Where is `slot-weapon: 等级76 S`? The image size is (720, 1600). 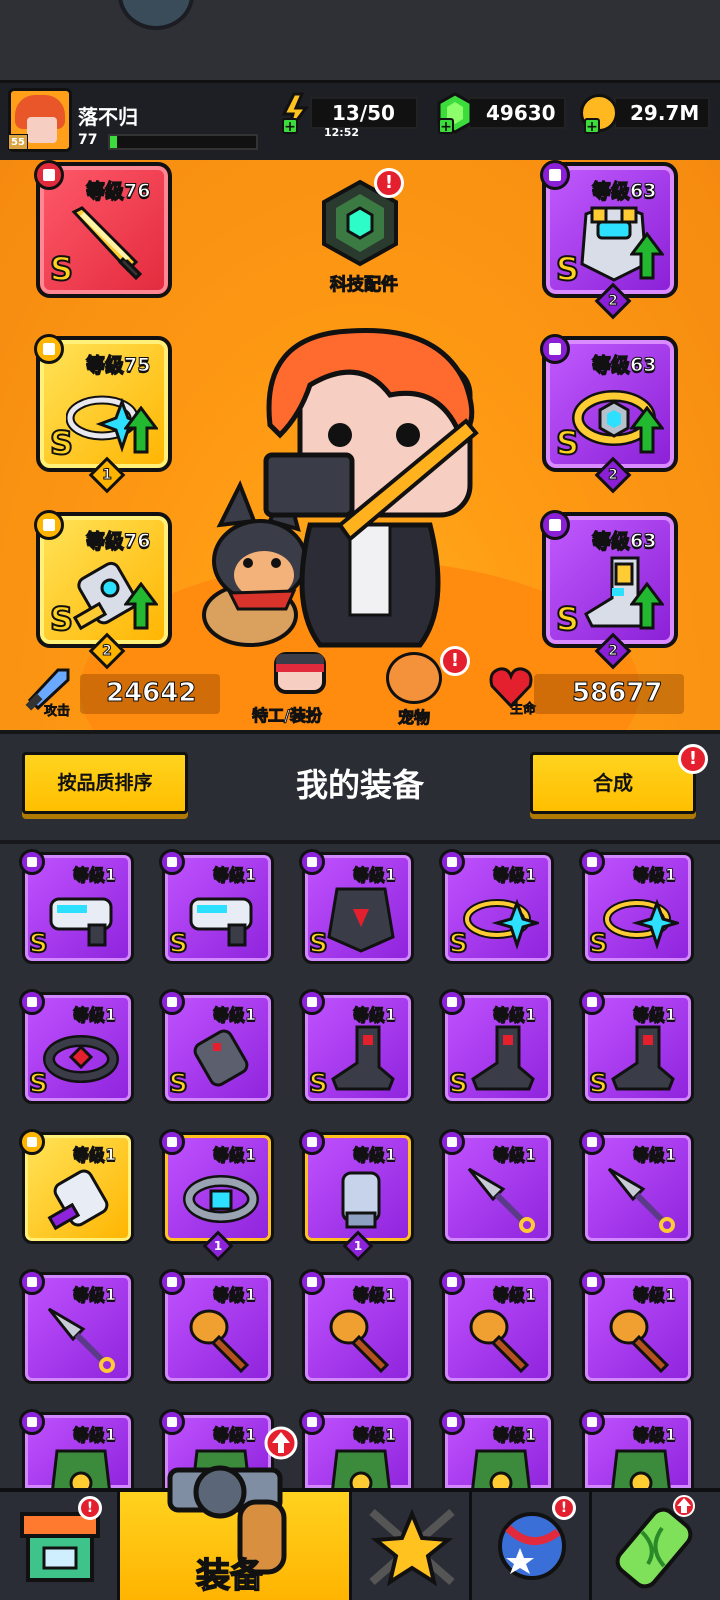 slot-weapon: 等级76 S is located at coordinates (103, 229).